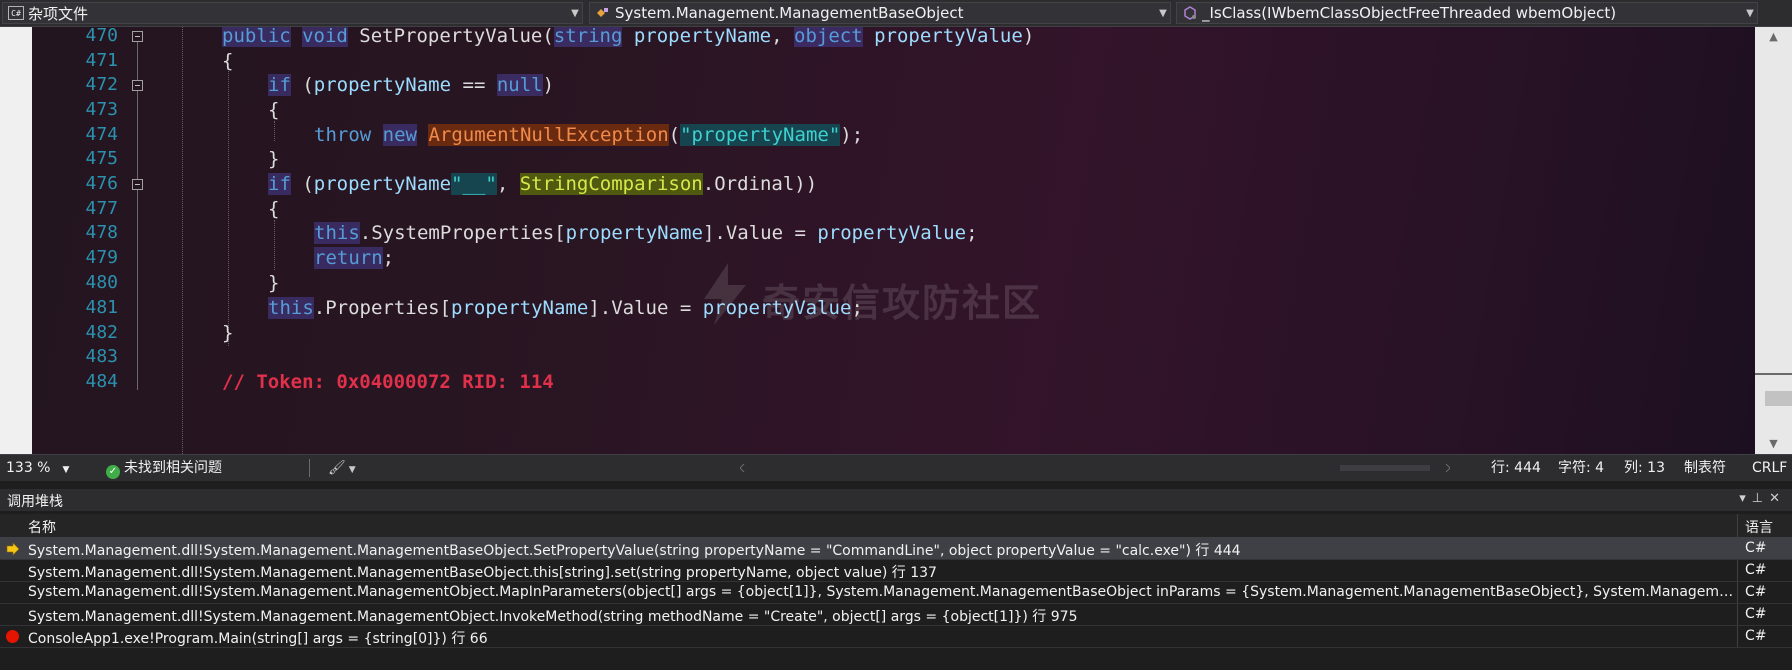 The height and width of the screenshot is (670, 1792). What do you see at coordinates (411, 85) in the screenshot?
I see `code-line: if (propertyName == null)` at bounding box center [411, 85].